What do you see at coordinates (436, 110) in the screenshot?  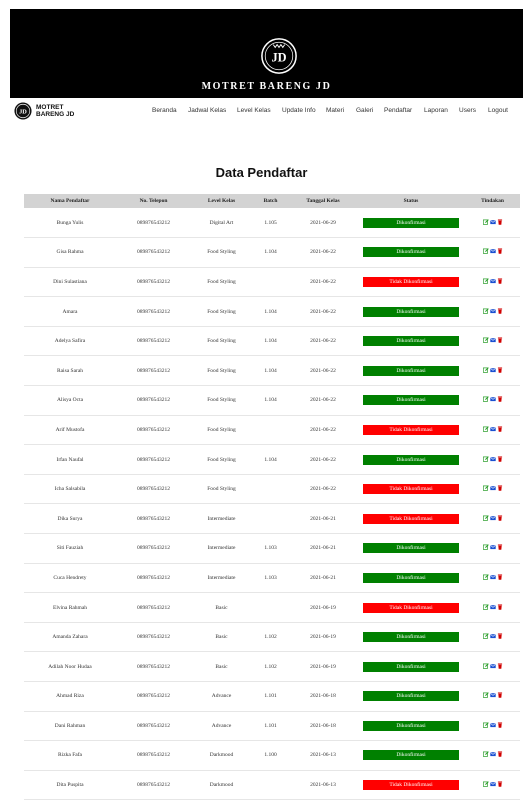 I see `nav-link-laporan: Laporan` at bounding box center [436, 110].